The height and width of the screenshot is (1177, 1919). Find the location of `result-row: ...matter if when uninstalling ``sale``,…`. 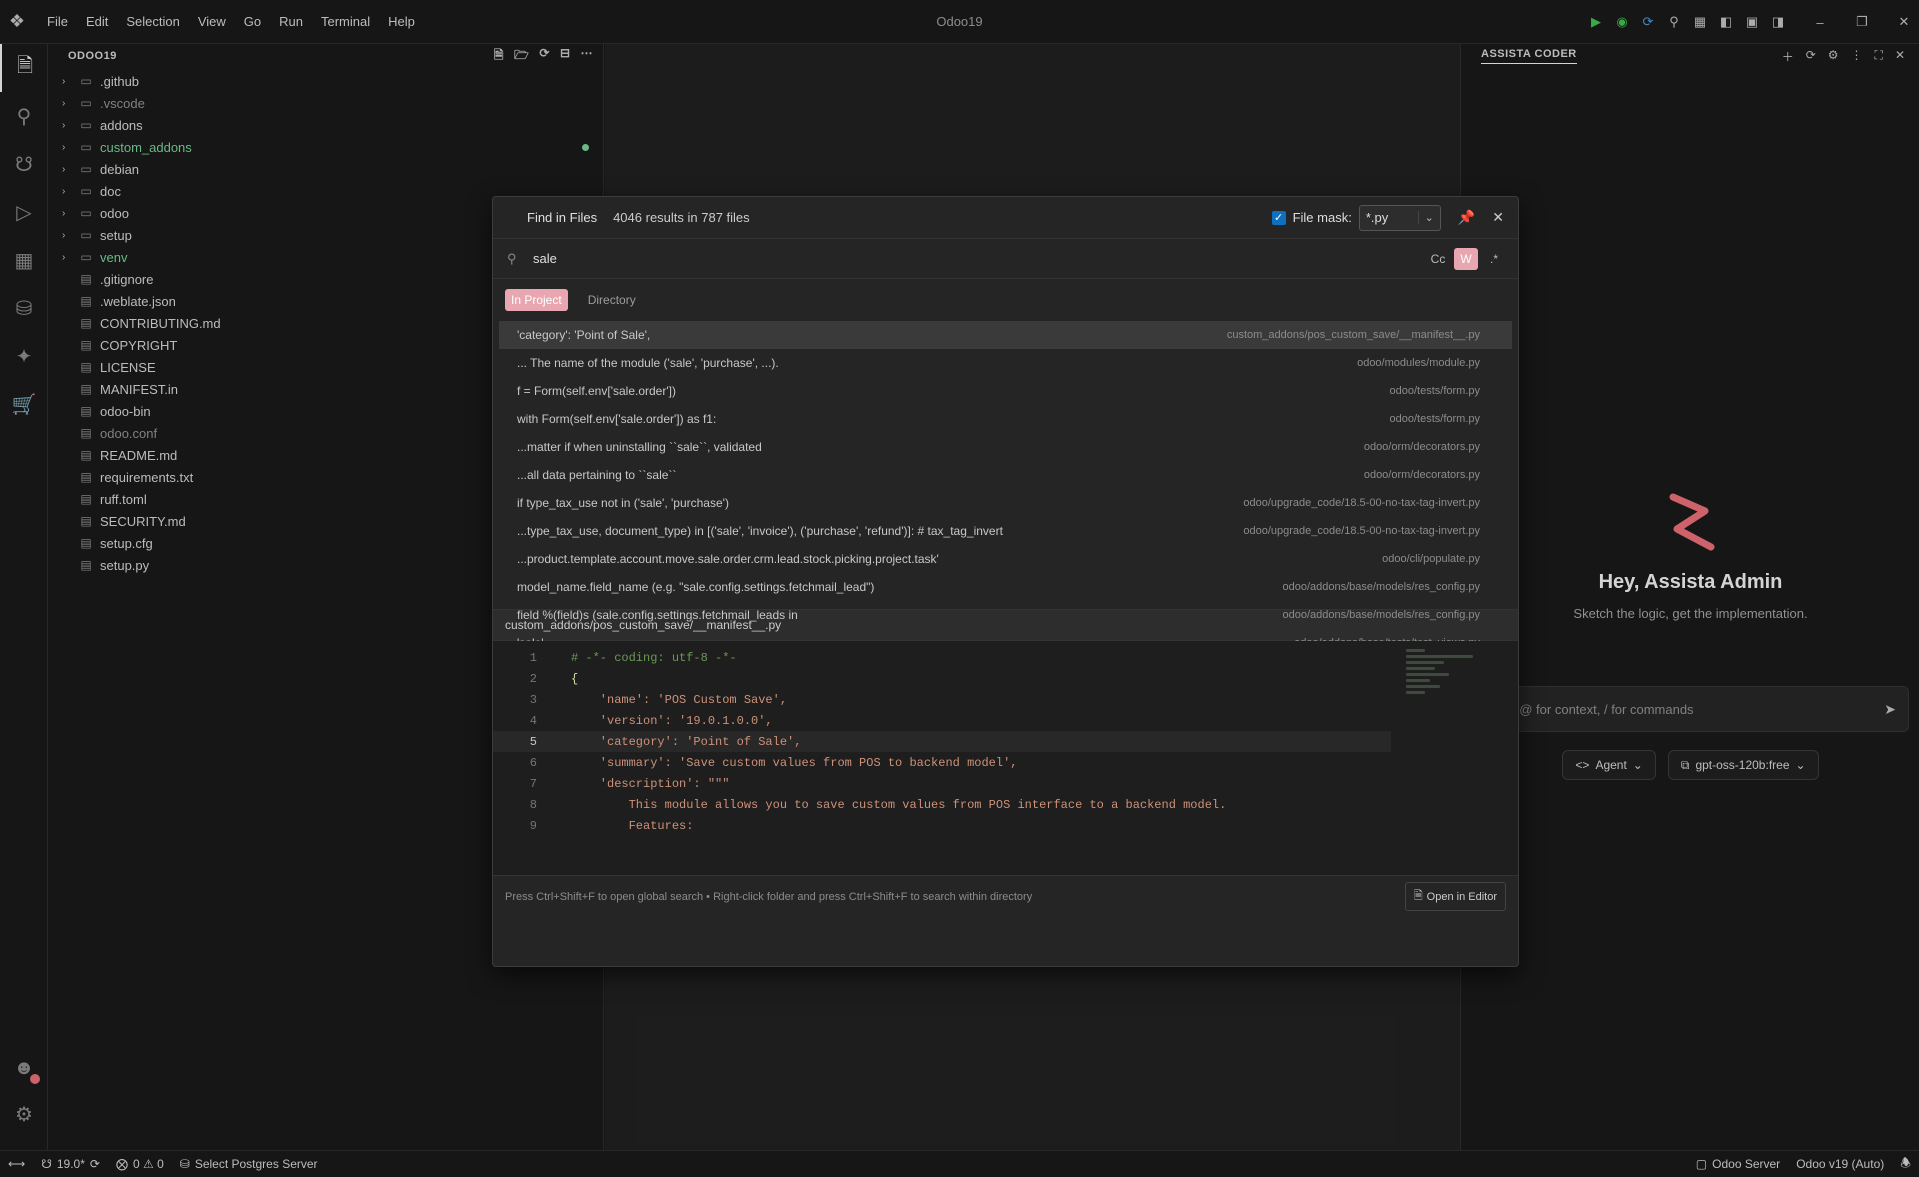

result-row: ...matter if when uninstalling ``sale``,… is located at coordinates (1005, 447).